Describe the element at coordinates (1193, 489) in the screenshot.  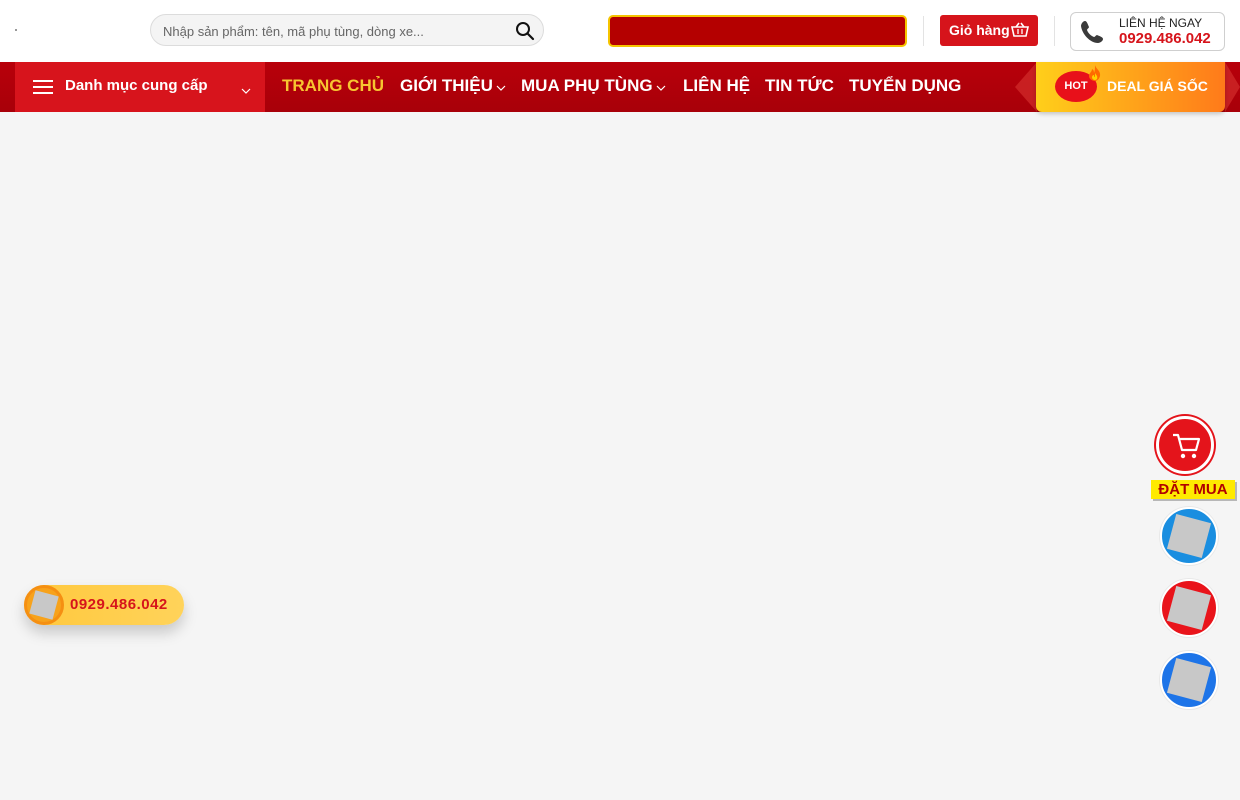
I see `order-label: ĐẶT MUA` at that location.